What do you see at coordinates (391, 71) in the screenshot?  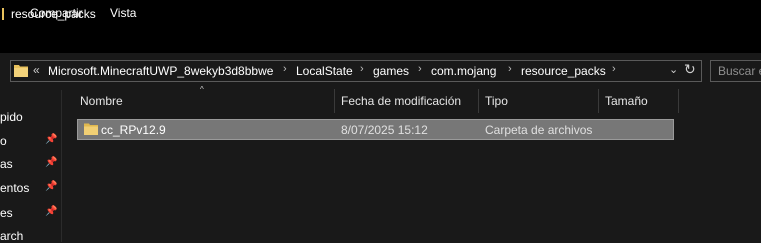 I see `breadcrumb-games: games` at bounding box center [391, 71].